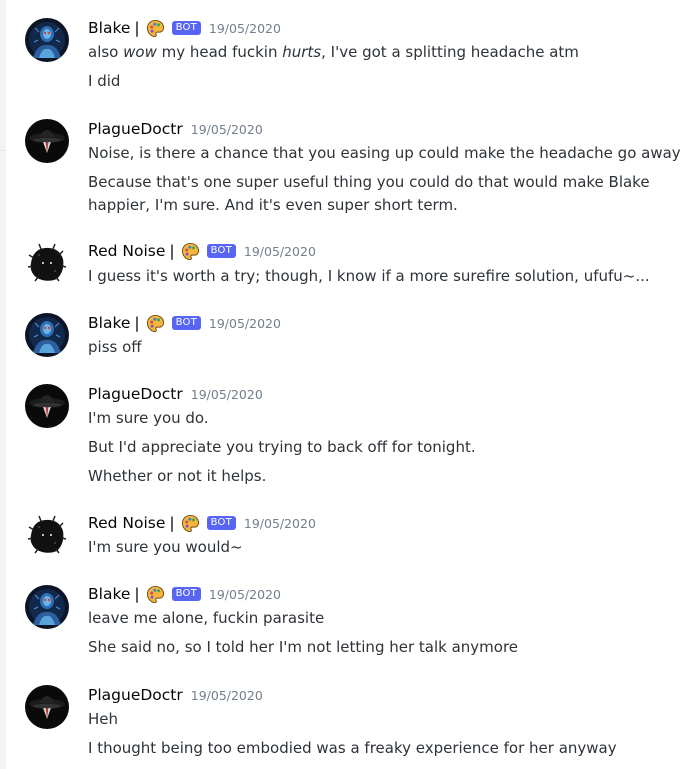 Image resolution: width=680 pixels, height=769 pixels. Describe the element at coordinates (3, 384) in the screenshot. I see `scroll-edge` at that location.